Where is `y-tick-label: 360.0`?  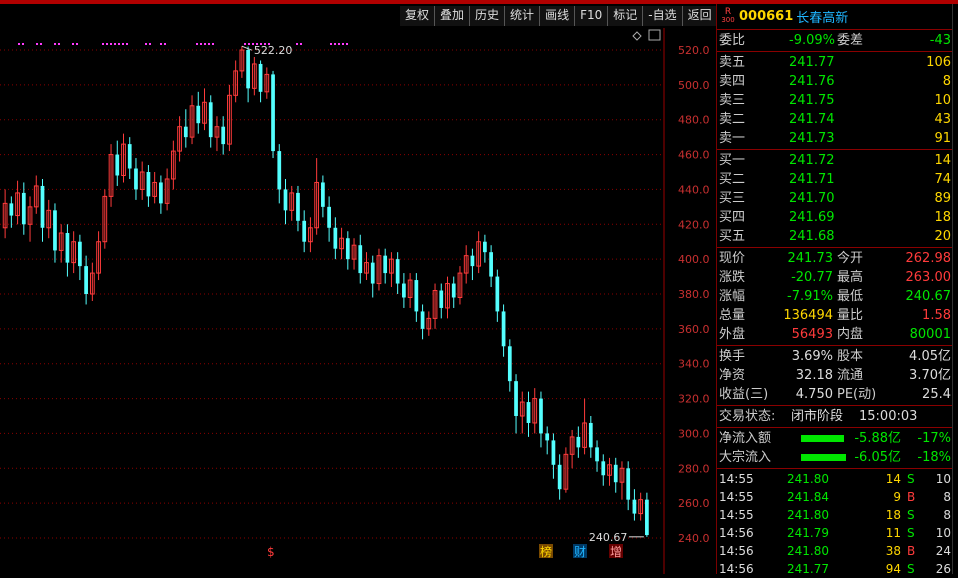
y-tick-label: 360.0 is located at coordinates (694, 329).